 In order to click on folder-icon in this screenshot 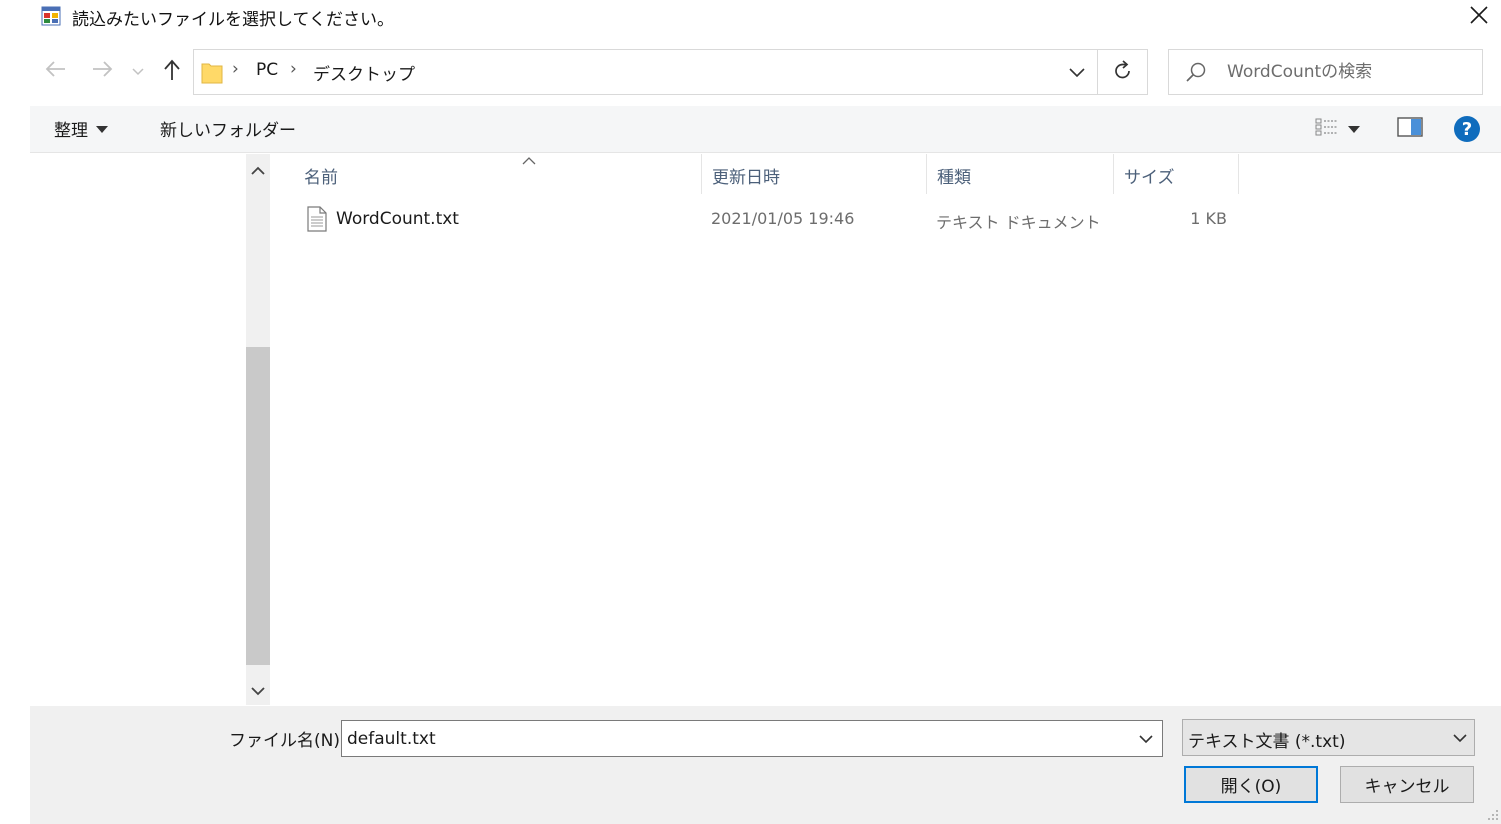, I will do `click(212, 74)`.